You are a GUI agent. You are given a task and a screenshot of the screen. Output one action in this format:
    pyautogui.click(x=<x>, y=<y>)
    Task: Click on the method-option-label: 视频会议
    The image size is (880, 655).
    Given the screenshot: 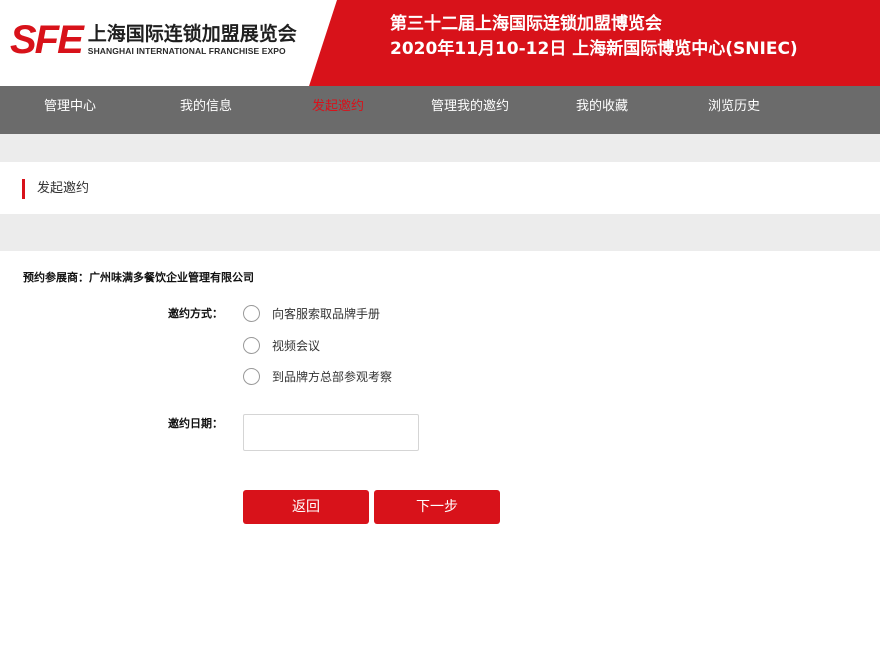 What is the action you would take?
    pyautogui.click(x=296, y=345)
    